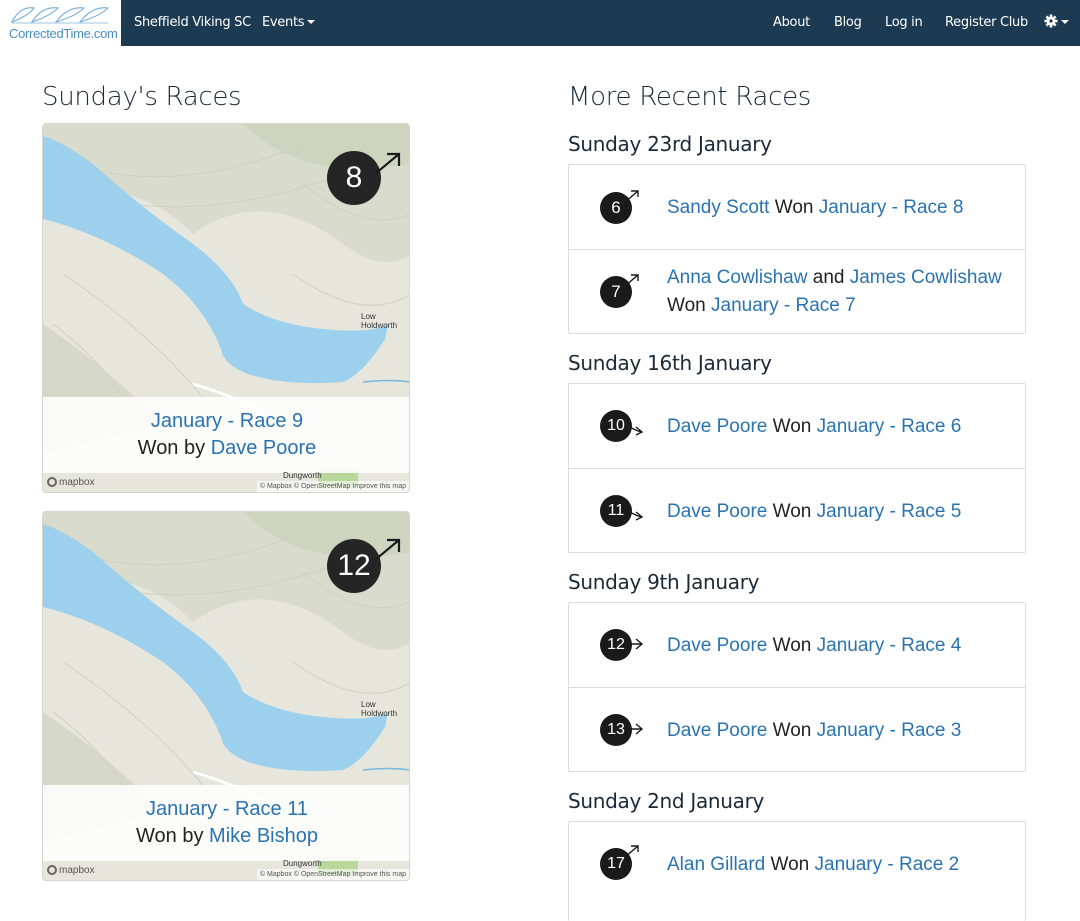  What do you see at coordinates (986, 23) in the screenshot?
I see `nav-register-club-link: Register Club` at bounding box center [986, 23].